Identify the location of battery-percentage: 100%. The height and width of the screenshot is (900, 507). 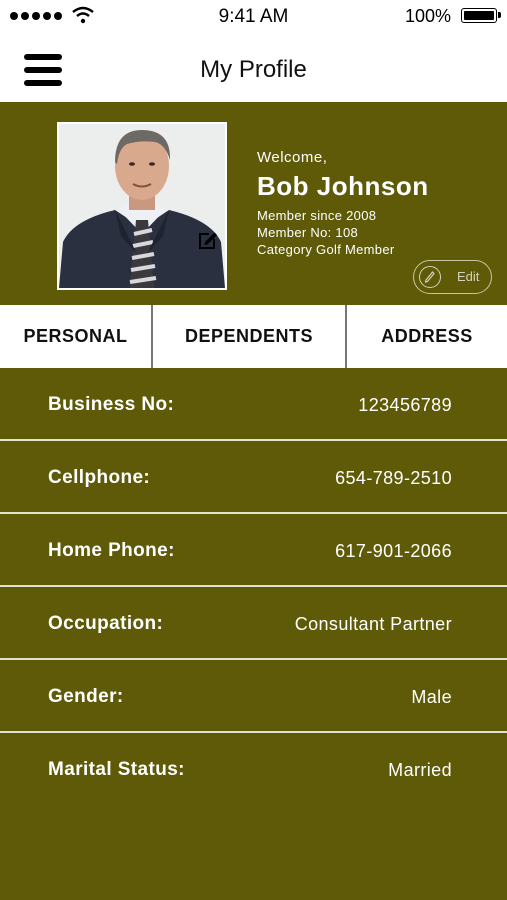
(427, 16).